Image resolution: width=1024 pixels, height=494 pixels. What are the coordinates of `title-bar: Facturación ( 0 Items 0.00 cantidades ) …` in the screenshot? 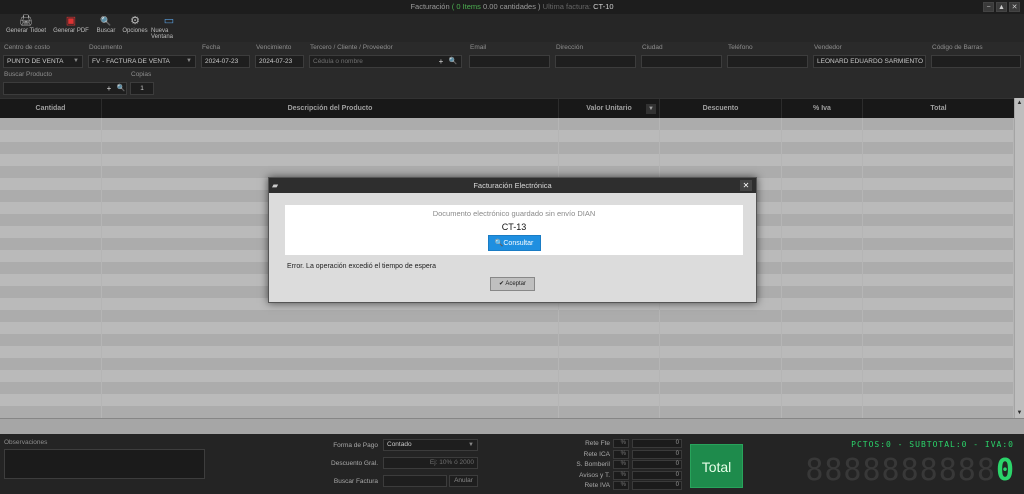 It's located at (512, 7).